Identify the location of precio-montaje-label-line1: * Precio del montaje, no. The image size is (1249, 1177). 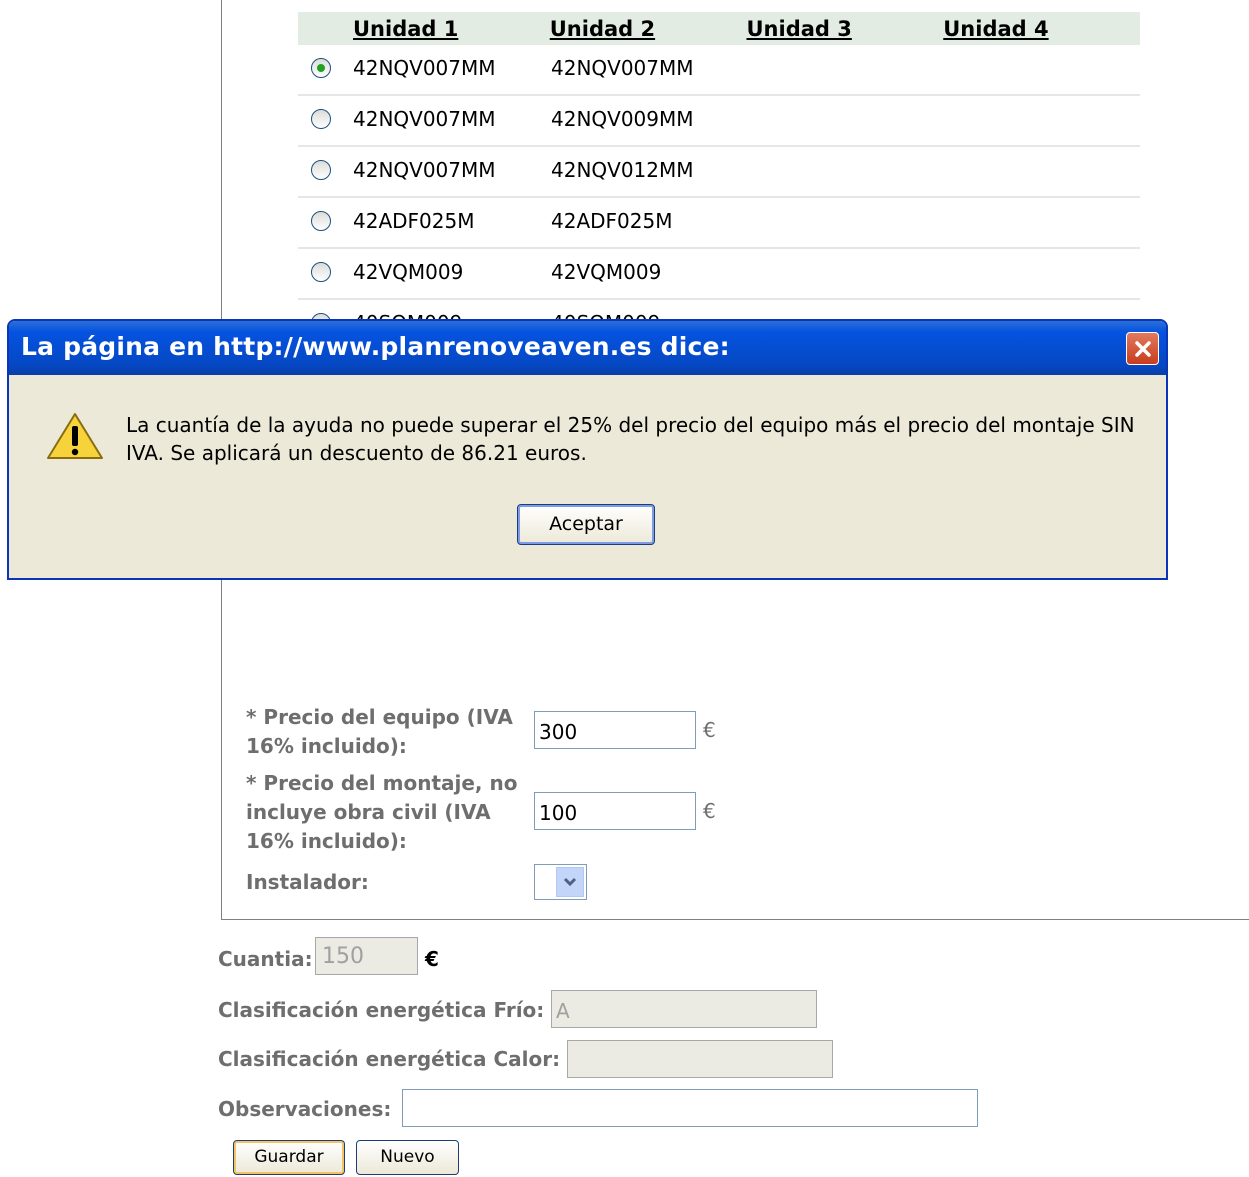
(382, 783).